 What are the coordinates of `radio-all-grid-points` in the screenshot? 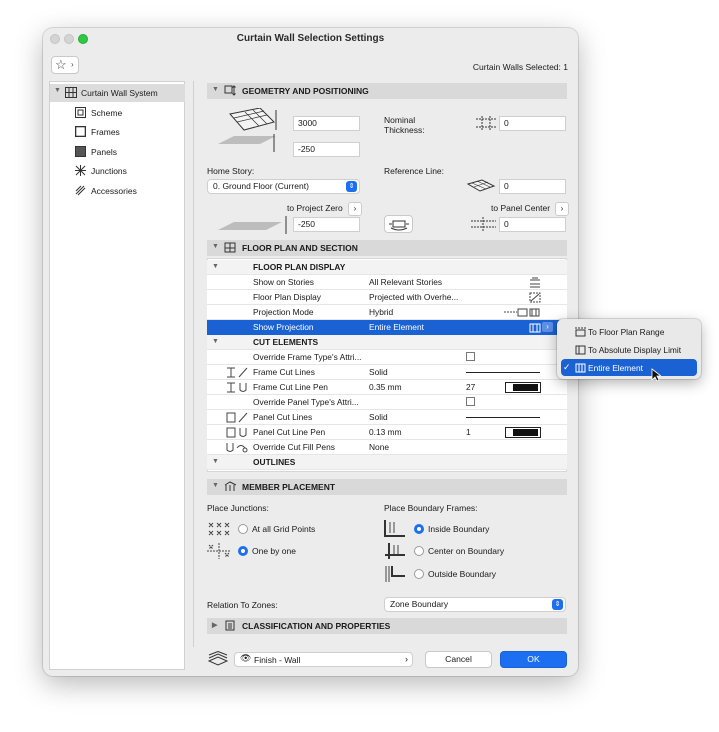 It's located at (243, 529).